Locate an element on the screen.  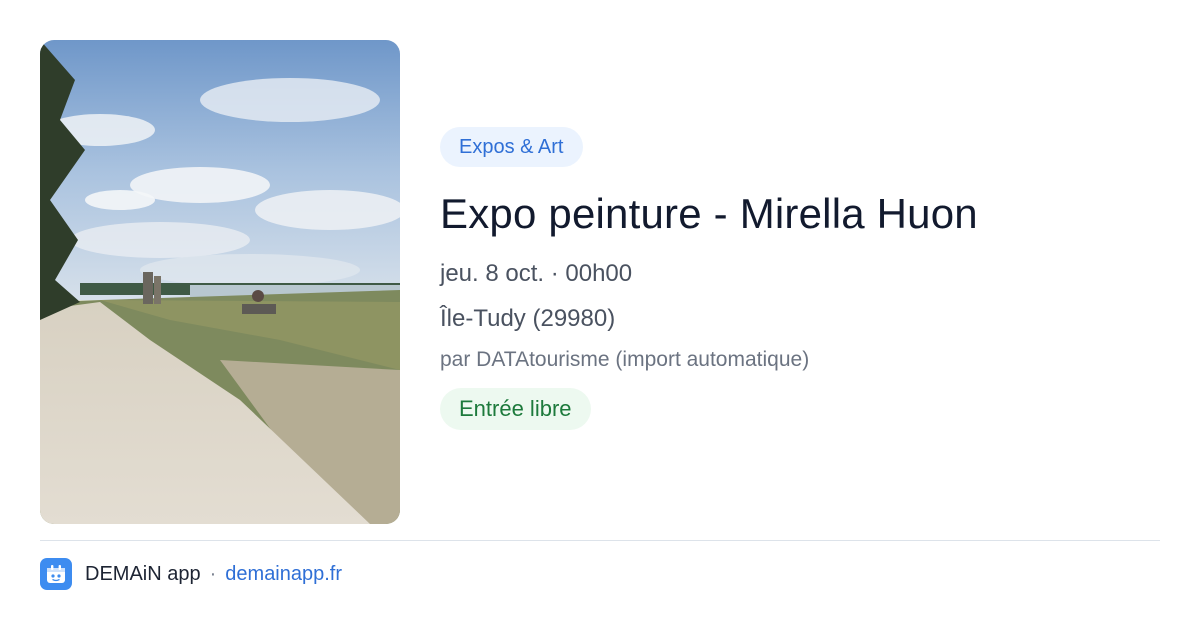
event-organizer: par DATAtourisme (import automatique) is located at coordinates (625, 359).